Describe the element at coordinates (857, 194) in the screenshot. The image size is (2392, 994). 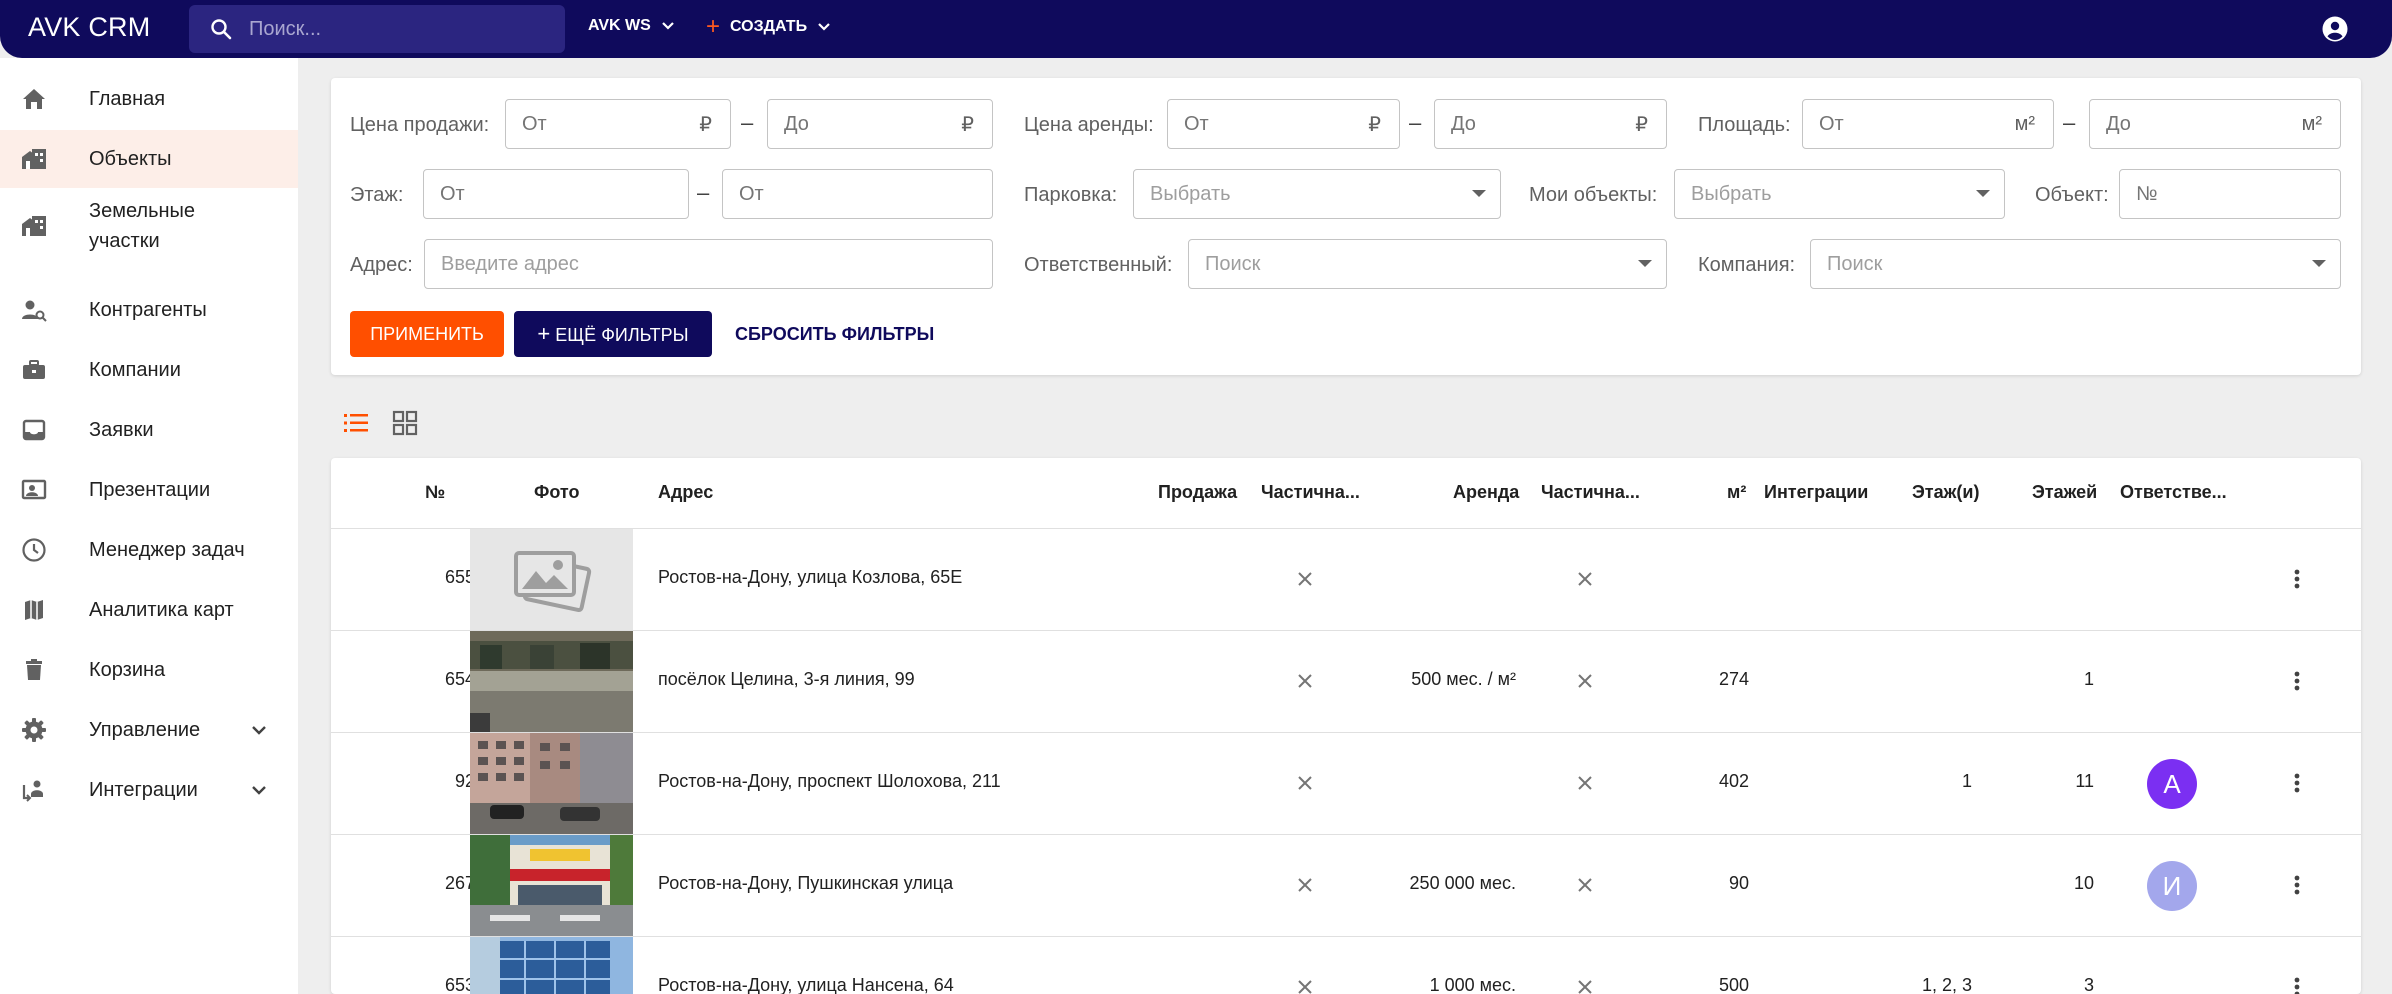
I see `floor-to-field: От` at that location.